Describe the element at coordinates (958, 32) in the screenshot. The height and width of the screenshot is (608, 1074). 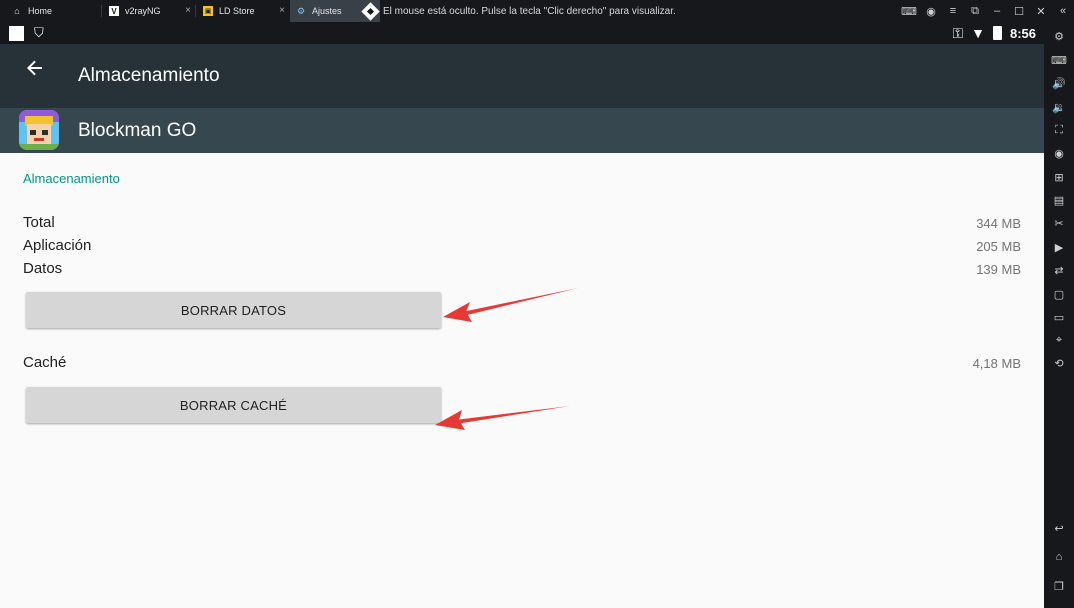
I see `vpn-key-icon: ⚿` at that location.